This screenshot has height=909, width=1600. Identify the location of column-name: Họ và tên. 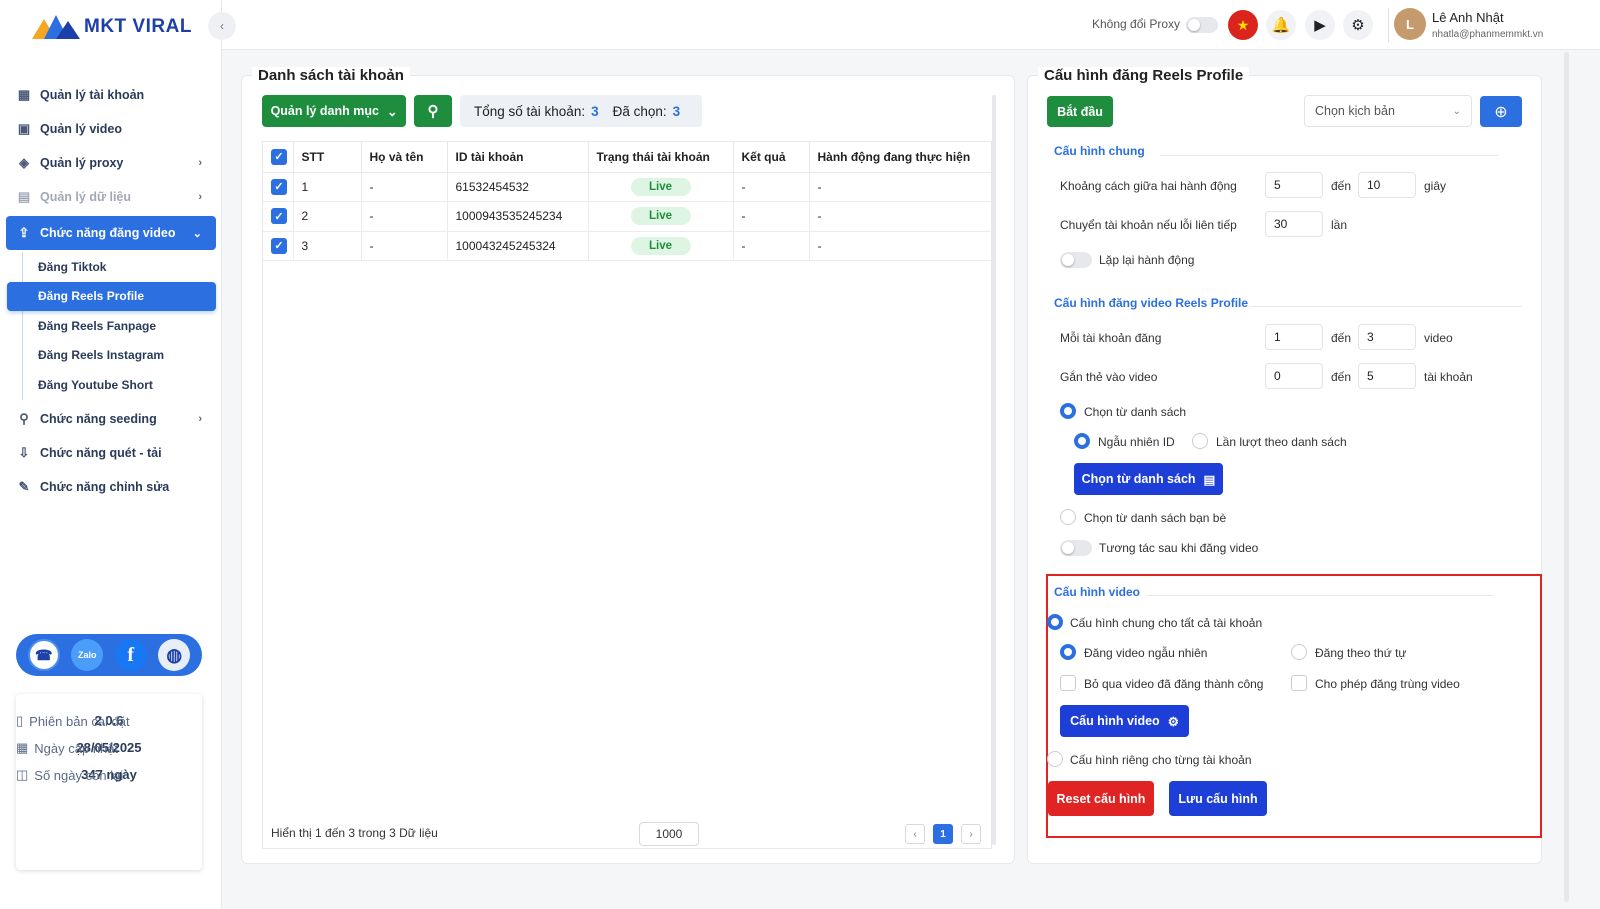
(404, 157).